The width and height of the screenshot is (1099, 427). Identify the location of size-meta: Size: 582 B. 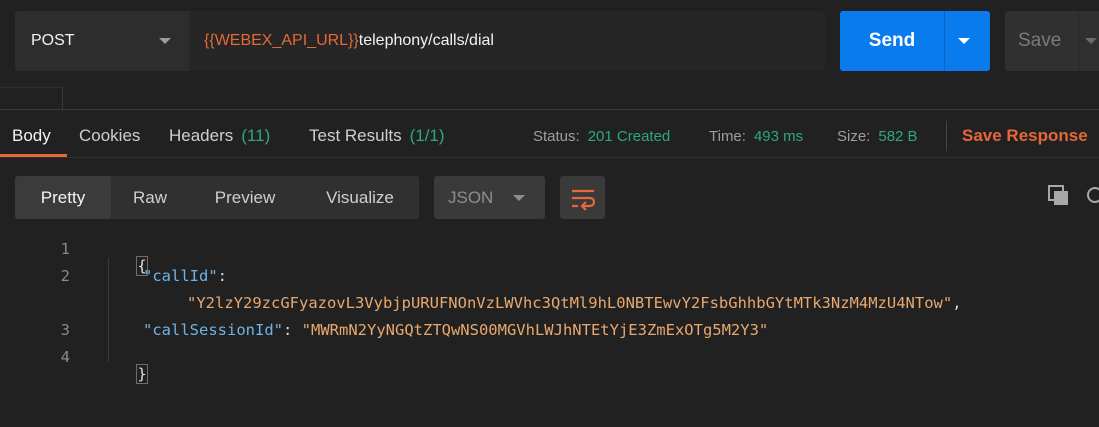
(877, 136).